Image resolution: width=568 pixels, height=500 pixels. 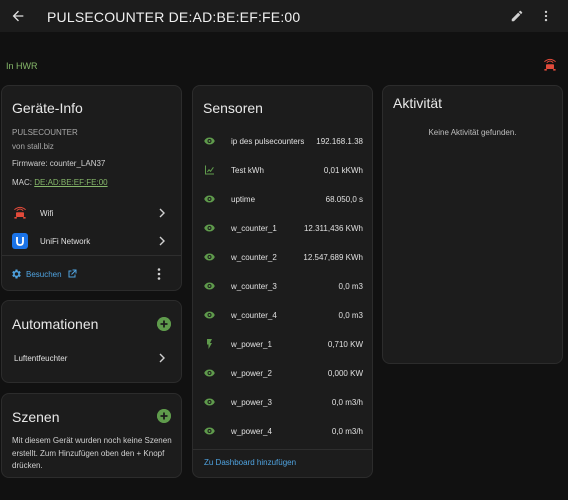 What do you see at coordinates (209, 344) in the screenshot?
I see `flash-icon` at bounding box center [209, 344].